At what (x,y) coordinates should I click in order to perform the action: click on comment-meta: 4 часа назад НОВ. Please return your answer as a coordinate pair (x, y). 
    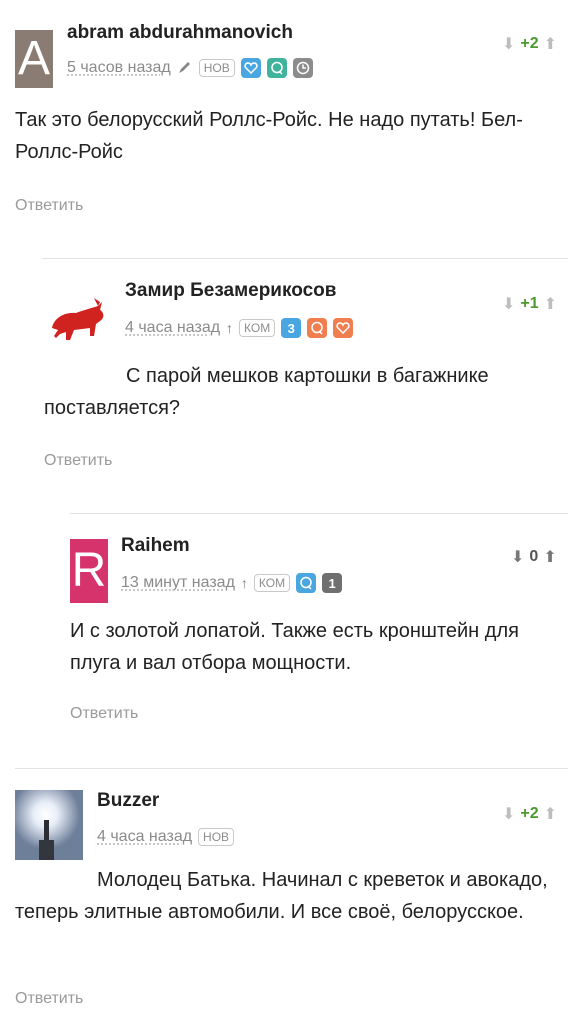
    Looking at the image, I should click on (166, 837).